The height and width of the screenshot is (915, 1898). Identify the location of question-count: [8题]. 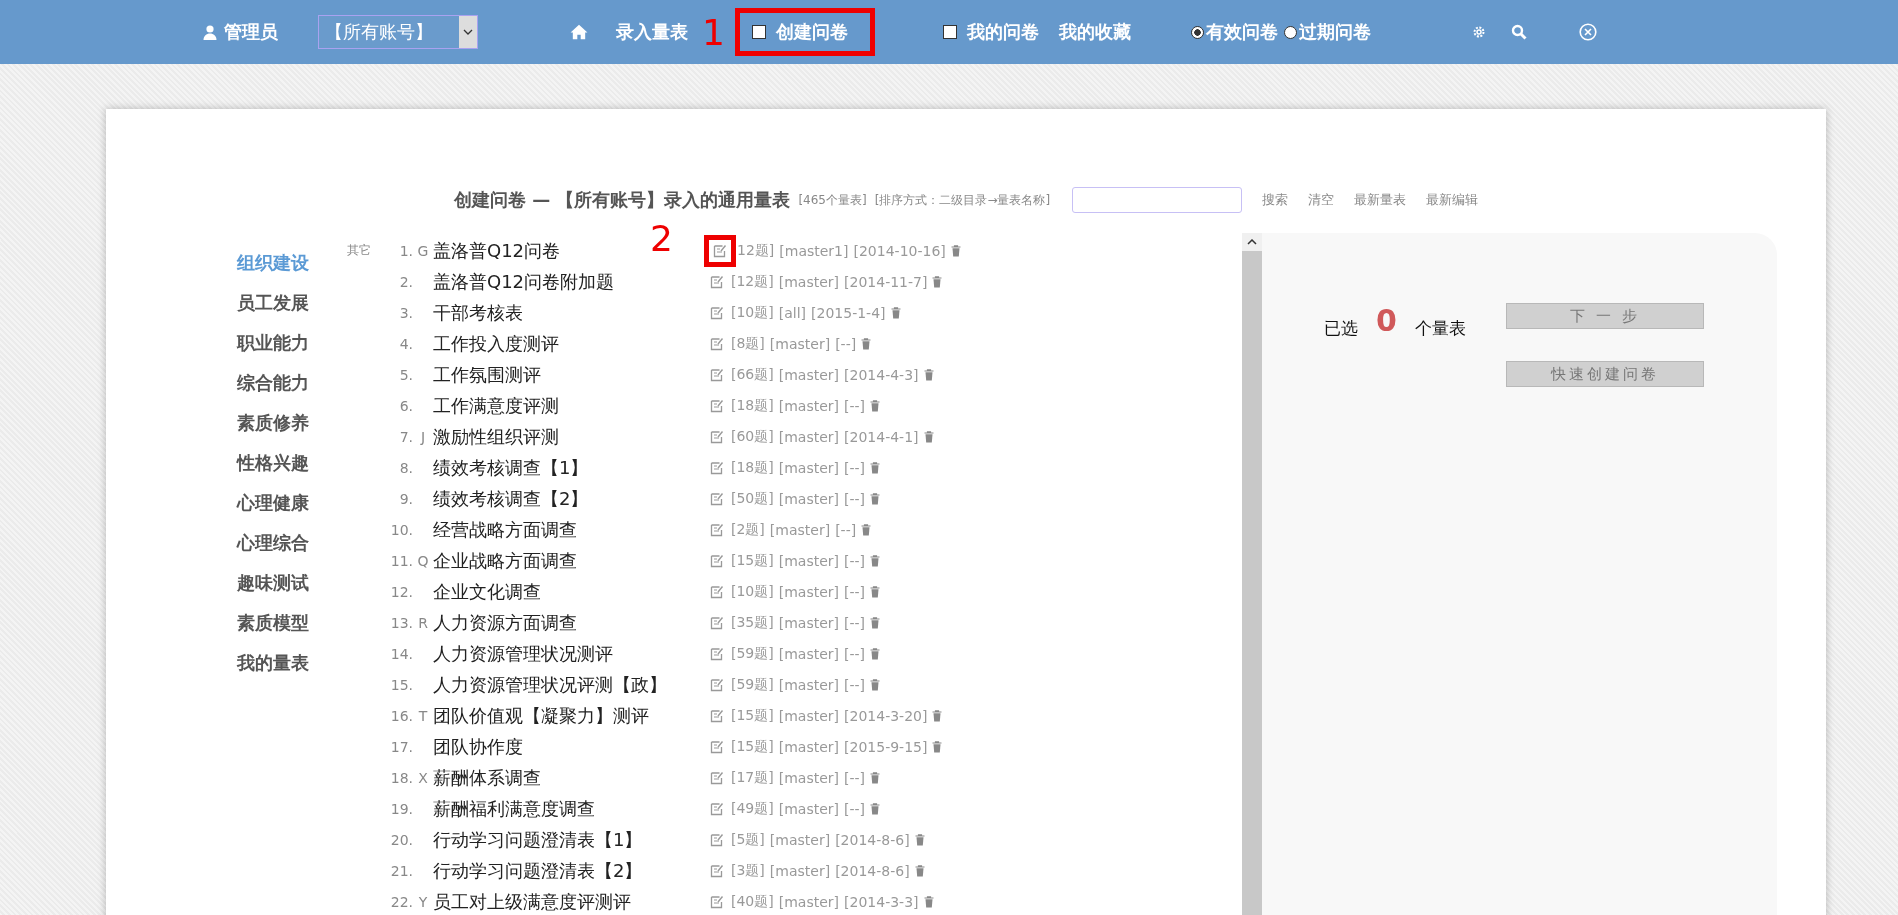
(748, 343).